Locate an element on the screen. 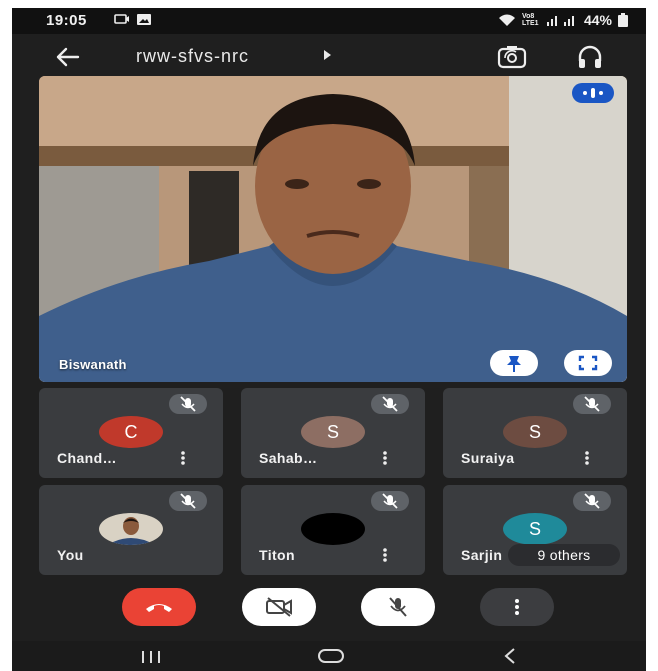 The image size is (658, 671). battery-icon is located at coordinates (623, 20).